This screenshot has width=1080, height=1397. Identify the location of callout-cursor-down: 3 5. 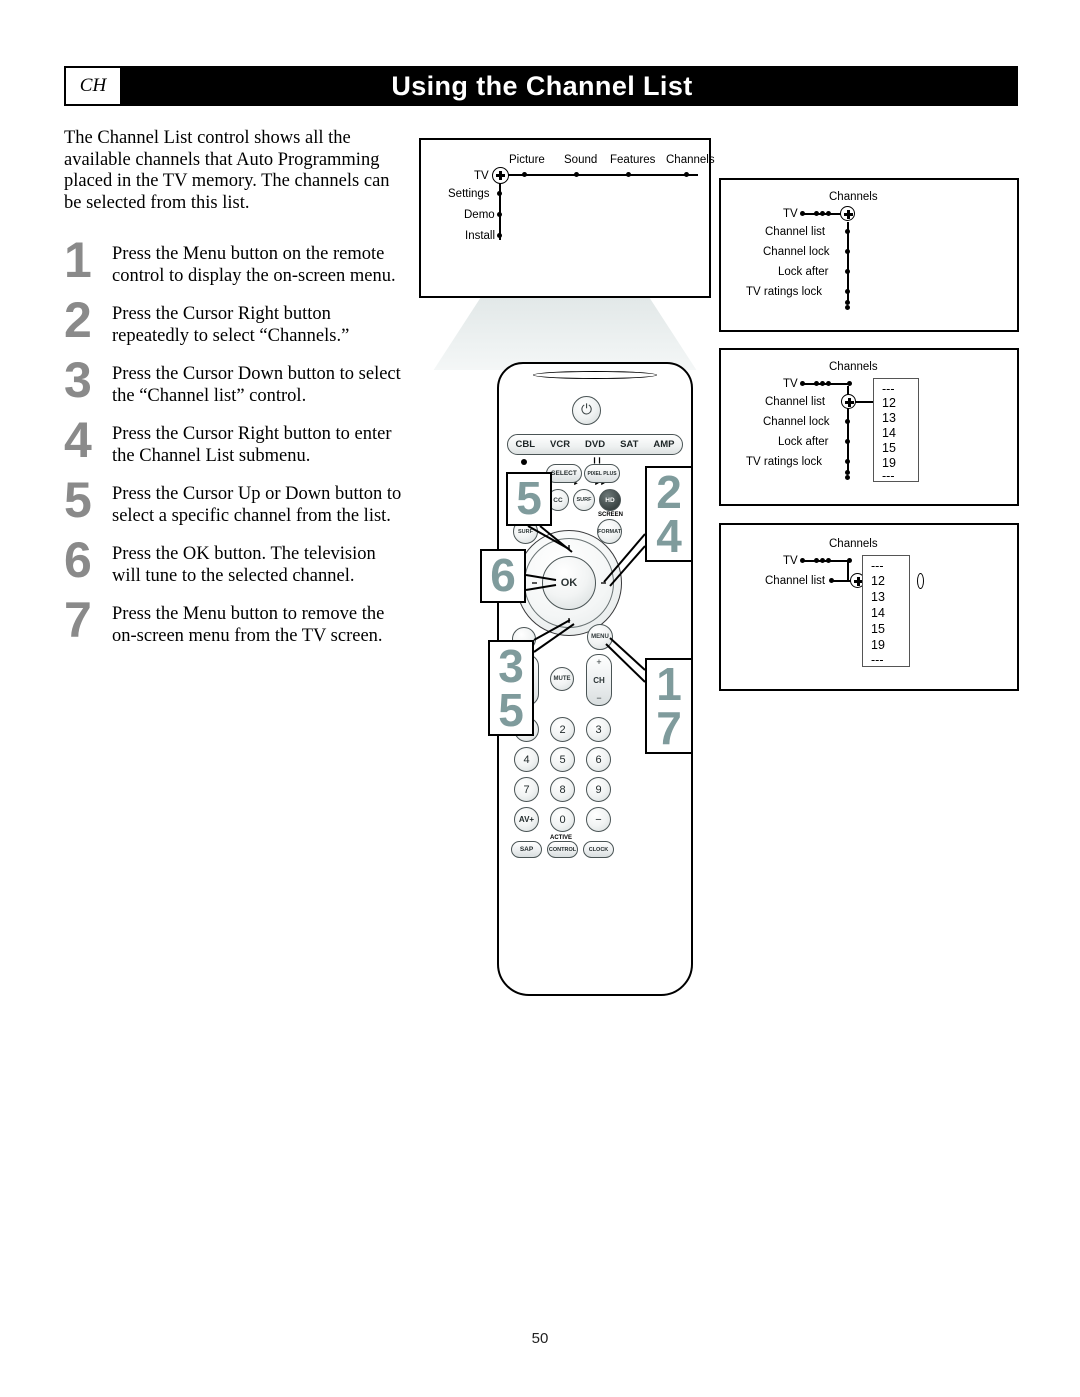
(511, 688).